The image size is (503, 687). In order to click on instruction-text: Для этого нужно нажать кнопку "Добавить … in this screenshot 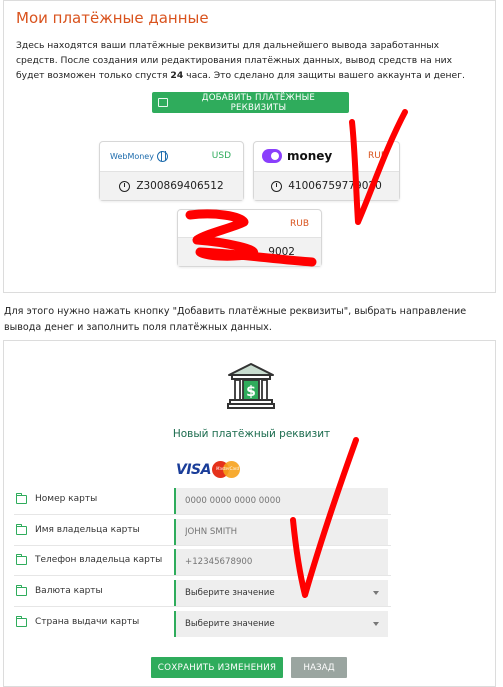, I will do `click(235, 319)`.